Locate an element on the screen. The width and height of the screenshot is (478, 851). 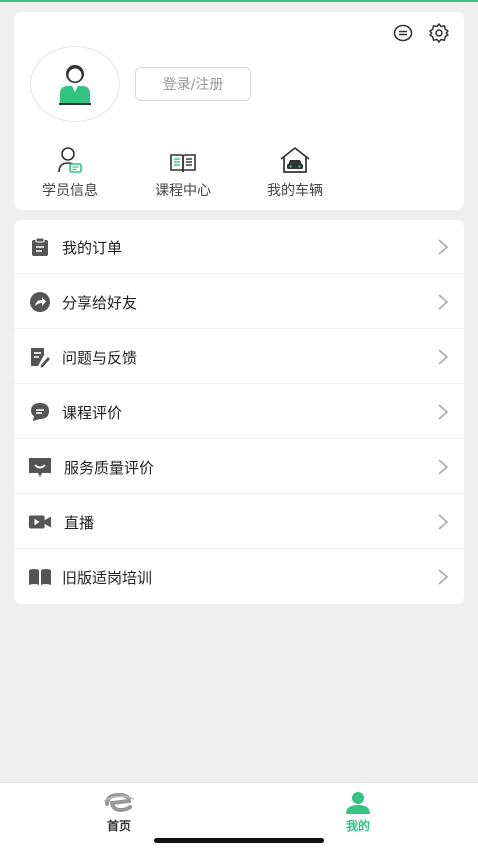
menu-item-label: 旧版适岗培训 is located at coordinates (107, 577).